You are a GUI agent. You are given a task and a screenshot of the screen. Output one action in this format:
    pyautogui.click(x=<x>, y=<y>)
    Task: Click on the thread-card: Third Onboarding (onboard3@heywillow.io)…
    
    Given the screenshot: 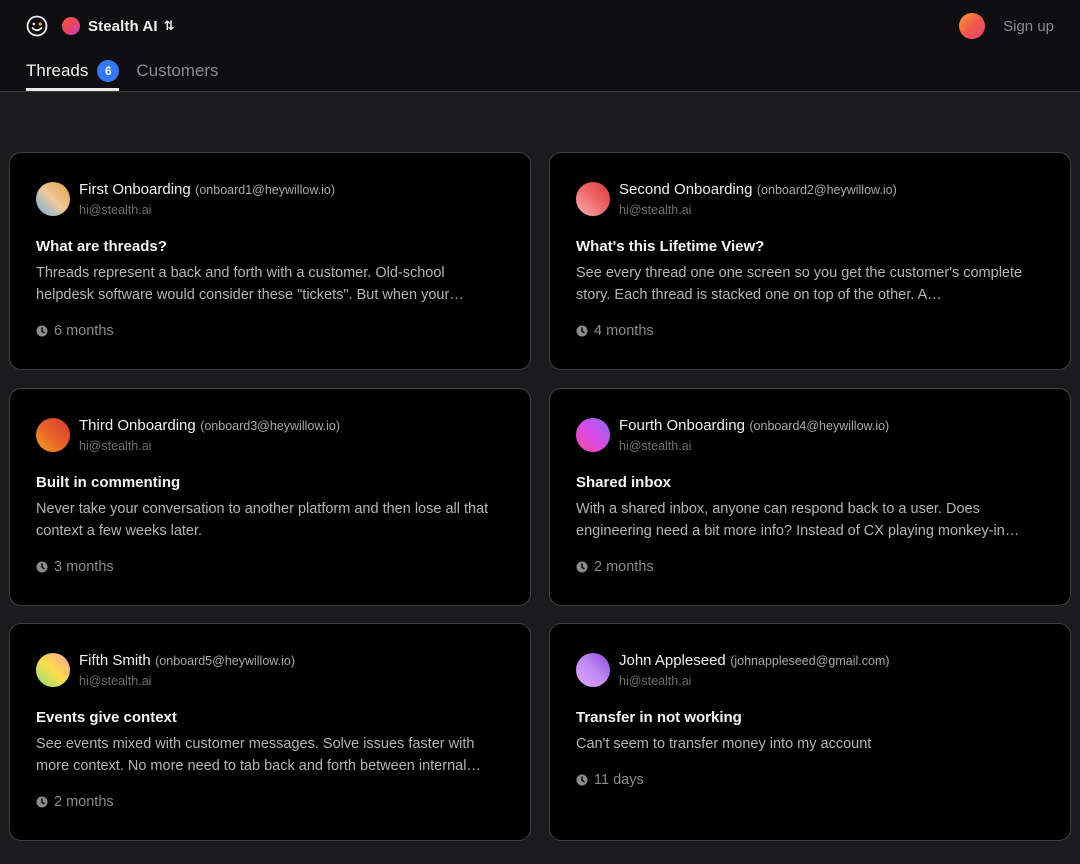 What is the action you would take?
    pyautogui.click(x=270, y=497)
    